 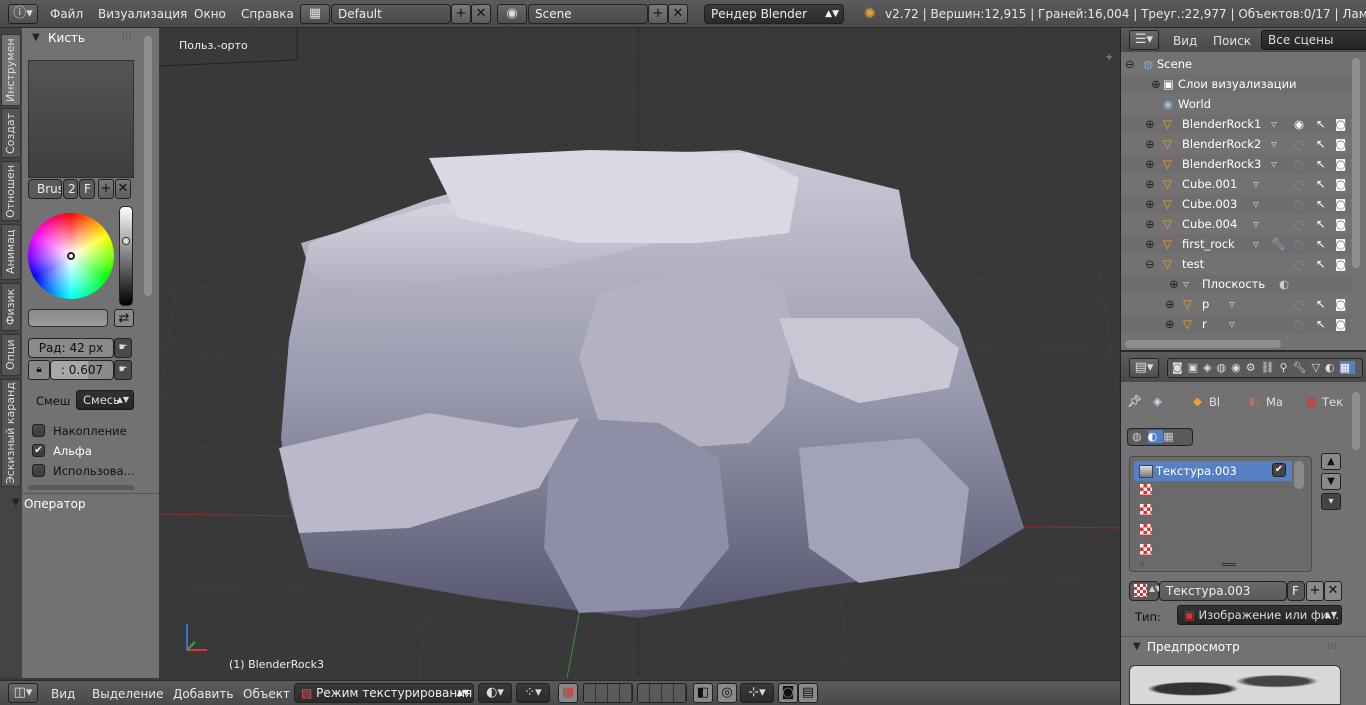 What do you see at coordinates (126, 256) in the screenshot?
I see `value-slider` at bounding box center [126, 256].